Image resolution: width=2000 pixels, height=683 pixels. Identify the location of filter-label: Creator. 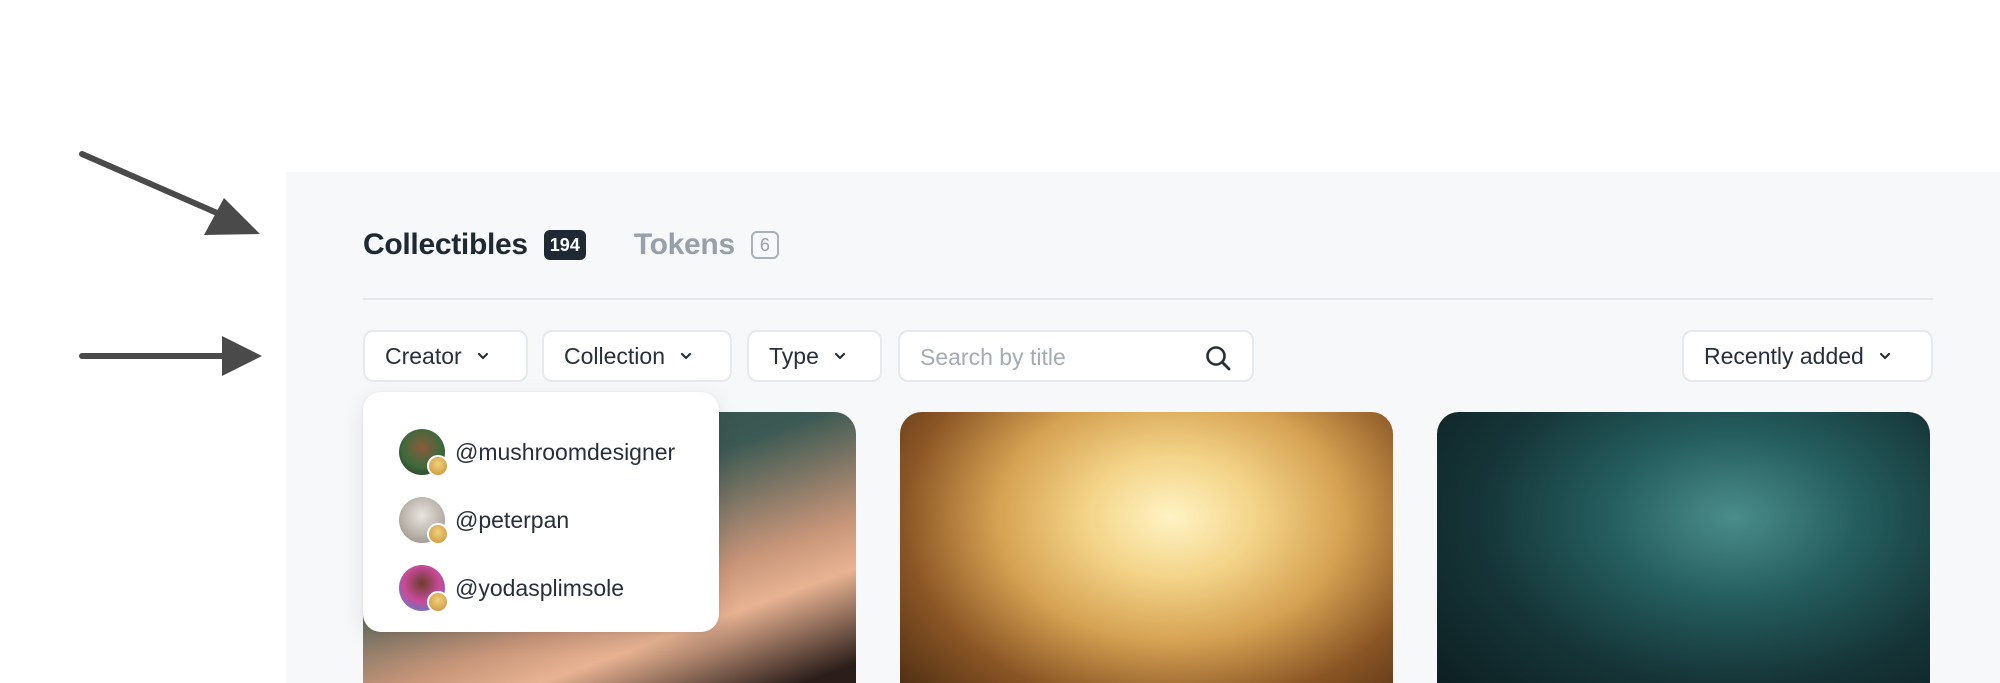
(423, 355).